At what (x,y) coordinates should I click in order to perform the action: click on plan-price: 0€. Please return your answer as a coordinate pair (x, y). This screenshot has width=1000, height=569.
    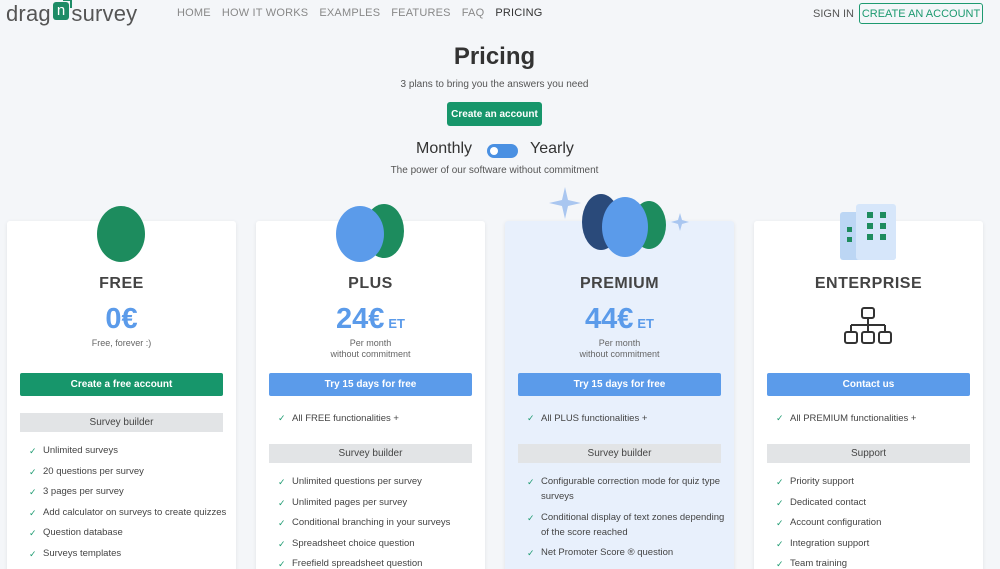
    Looking at the image, I should click on (121, 319).